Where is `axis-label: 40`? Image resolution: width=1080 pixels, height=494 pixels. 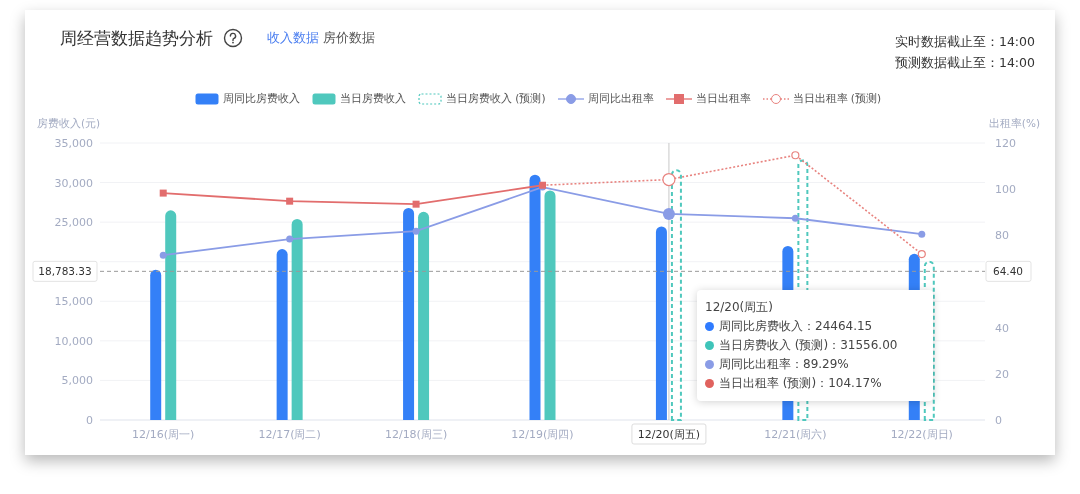 axis-label: 40 is located at coordinates (1002, 328).